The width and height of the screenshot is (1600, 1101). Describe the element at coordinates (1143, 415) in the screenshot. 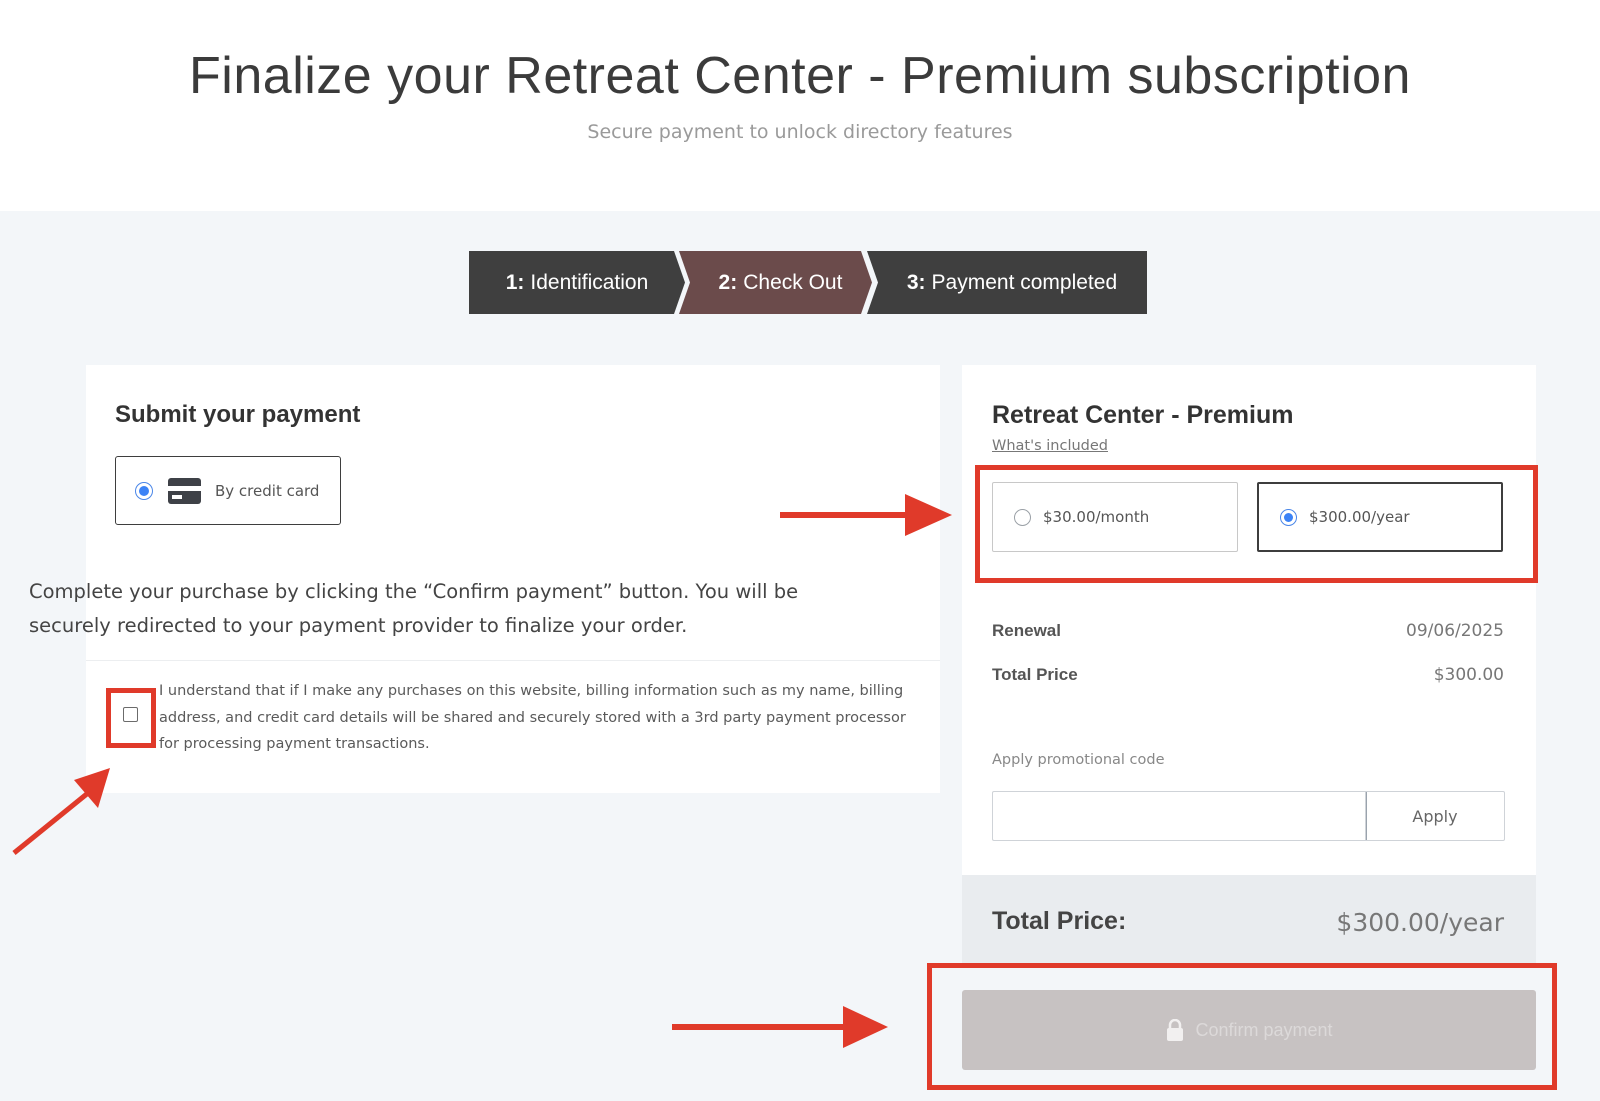

I see `plan-title: Retreat Center - Premium` at that location.